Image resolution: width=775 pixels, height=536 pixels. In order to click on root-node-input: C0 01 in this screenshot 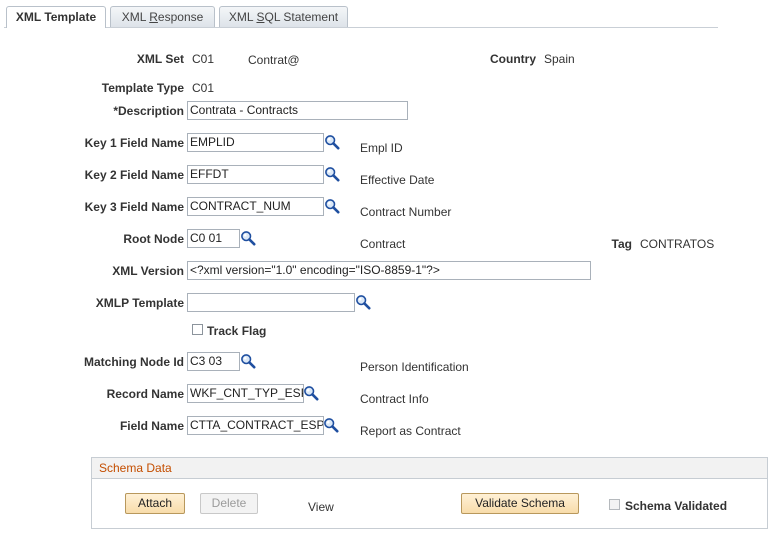, I will do `click(213, 238)`.